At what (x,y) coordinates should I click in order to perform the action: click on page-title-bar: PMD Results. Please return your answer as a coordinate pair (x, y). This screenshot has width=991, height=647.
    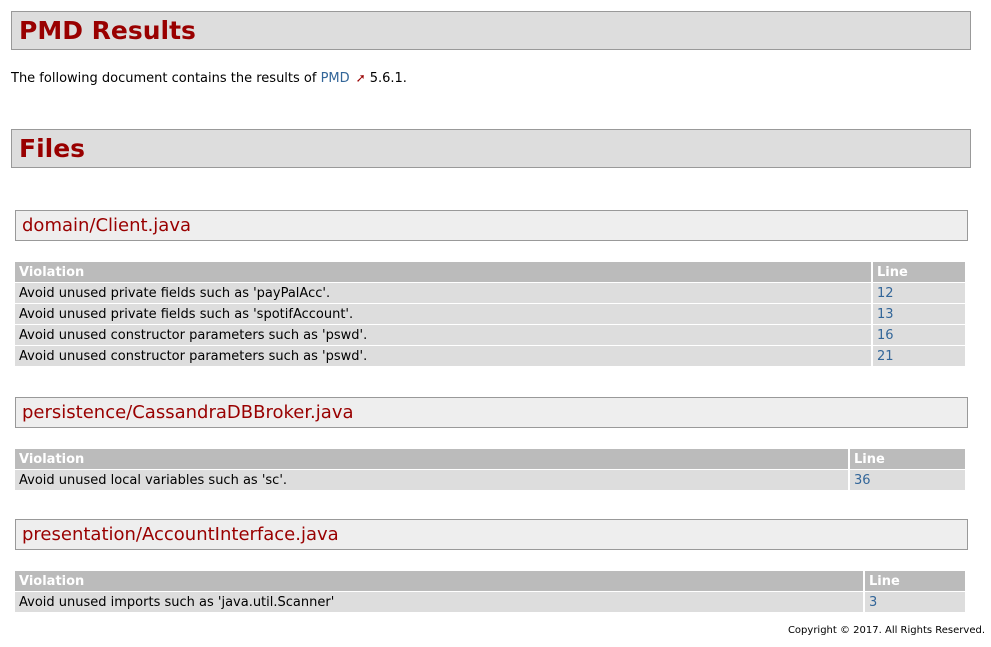
    Looking at the image, I should click on (491, 30).